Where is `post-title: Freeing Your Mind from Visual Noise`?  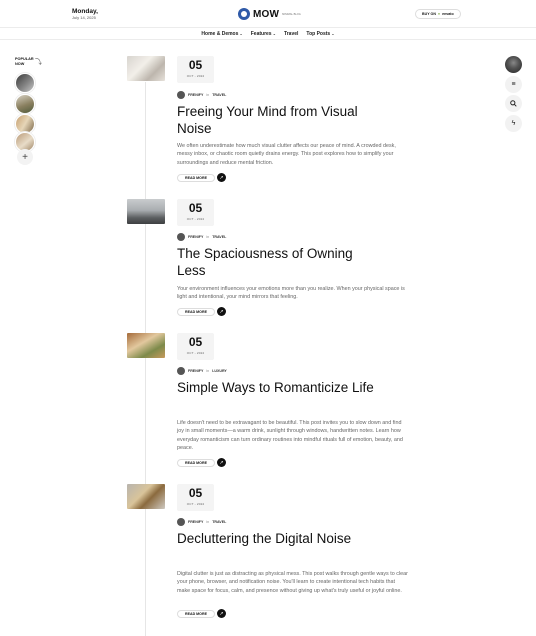 post-title: Freeing Your Mind from Visual Noise is located at coordinates (277, 120).